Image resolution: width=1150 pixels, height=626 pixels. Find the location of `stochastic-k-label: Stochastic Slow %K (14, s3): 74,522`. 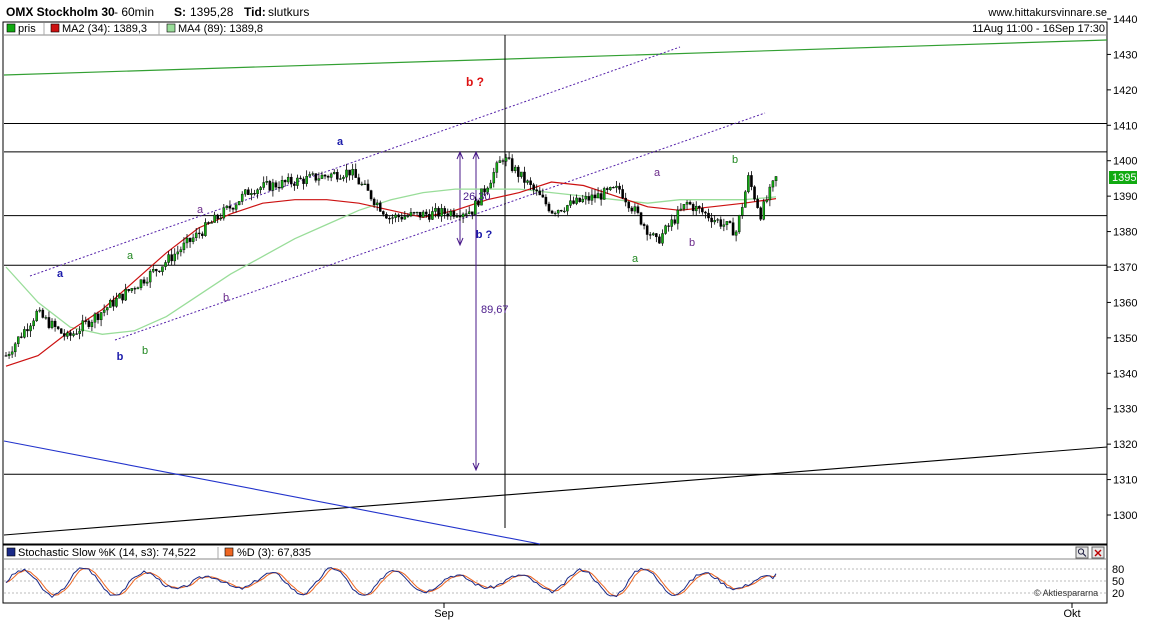

stochastic-k-label: Stochastic Slow %K (14, s3): 74,522 is located at coordinates (107, 553).